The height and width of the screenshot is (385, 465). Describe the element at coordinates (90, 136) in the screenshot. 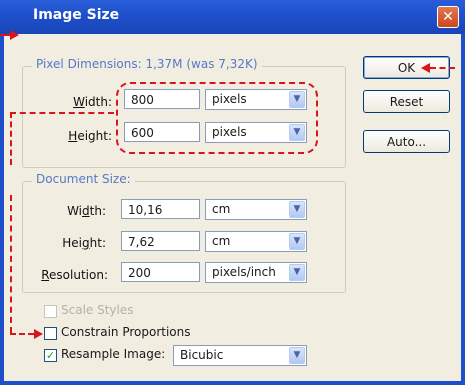

I see `pixel-height-label: Height:` at that location.